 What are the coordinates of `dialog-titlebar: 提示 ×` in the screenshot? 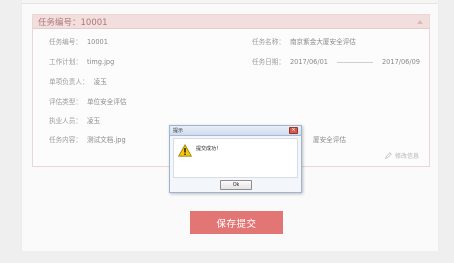 It's located at (235, 131).